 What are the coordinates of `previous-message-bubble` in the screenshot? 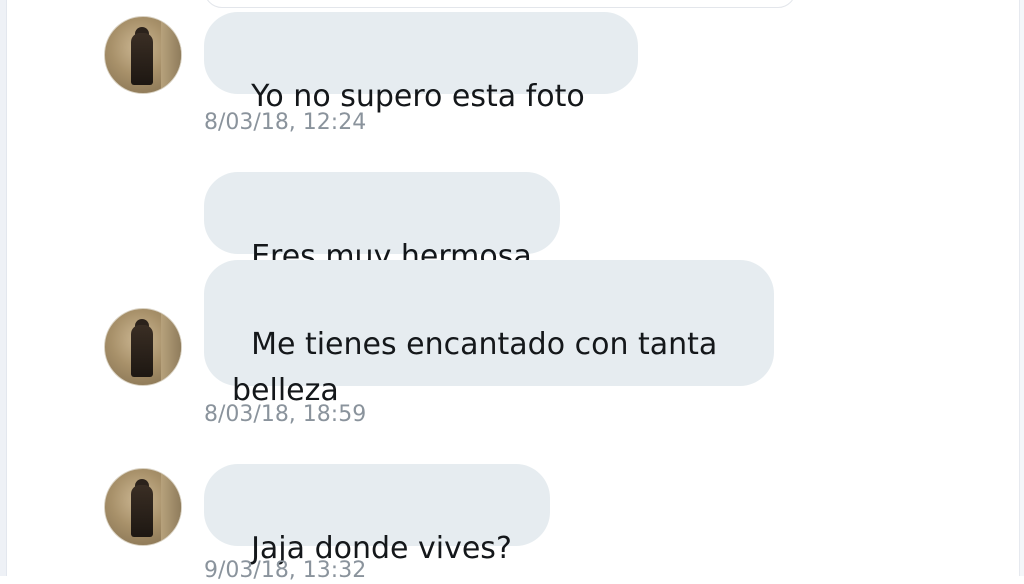 It's located at (500, 4).